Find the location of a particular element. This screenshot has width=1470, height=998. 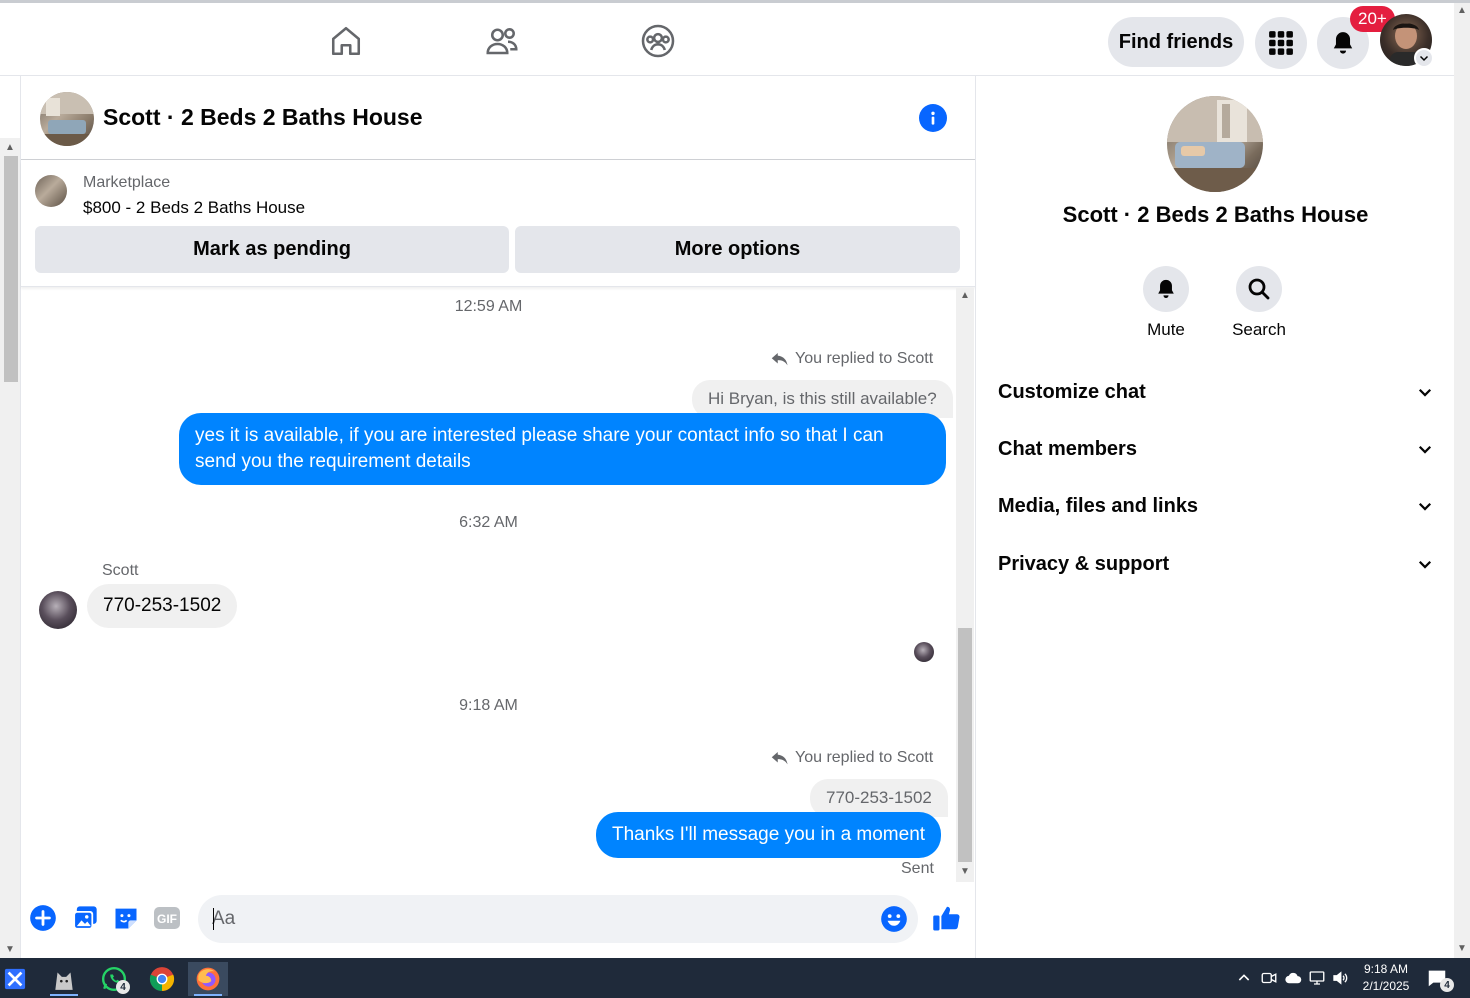

account-menu-chevron is located at coordinates (1424, 58).